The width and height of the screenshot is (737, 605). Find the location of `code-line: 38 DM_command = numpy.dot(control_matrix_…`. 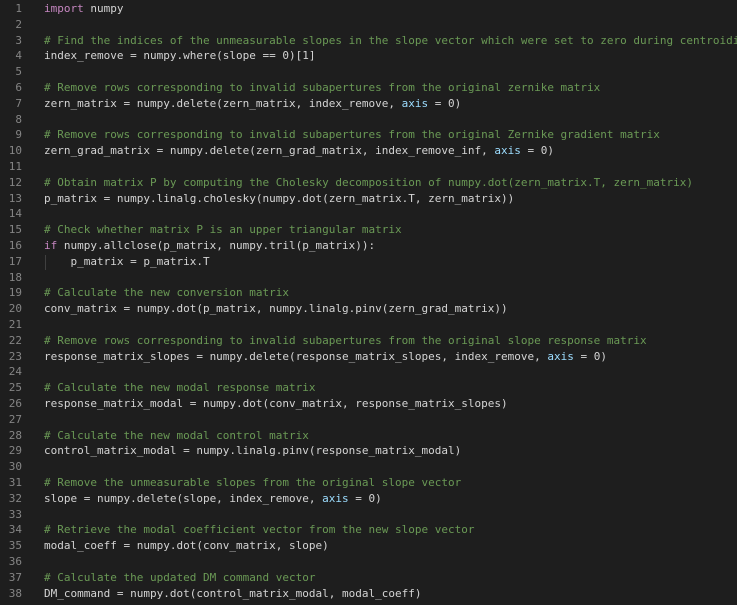

code-line: 38 DM_command = numpy.dot(control_matrix_… is located at coordinates (368, 594).